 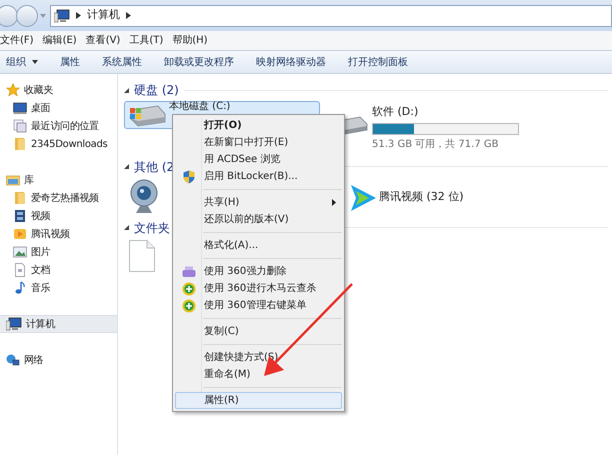 What do you see at coordinates (421, 197) in the screenshot?
I see `app-label: 腾讯视频 (32 位)` at bounding box center [421, 197].